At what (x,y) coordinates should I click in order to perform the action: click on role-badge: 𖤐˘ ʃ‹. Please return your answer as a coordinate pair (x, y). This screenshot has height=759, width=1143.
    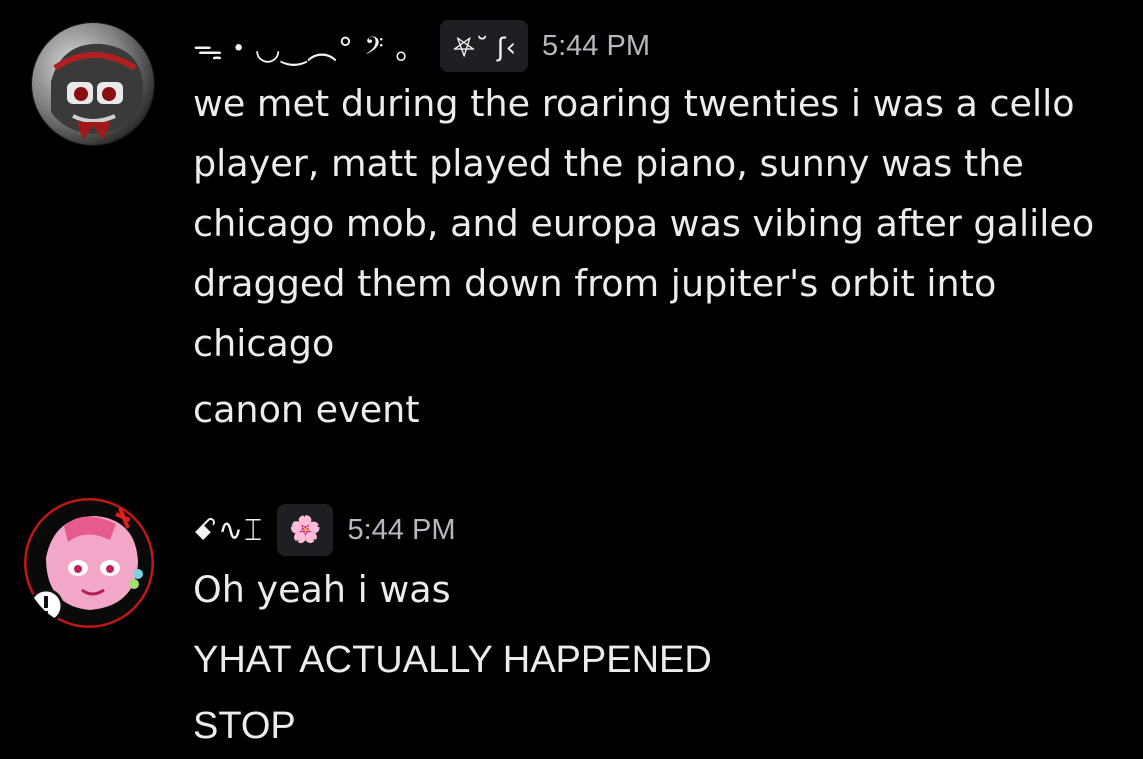
    Looking at the image, I should click on (484, 46).